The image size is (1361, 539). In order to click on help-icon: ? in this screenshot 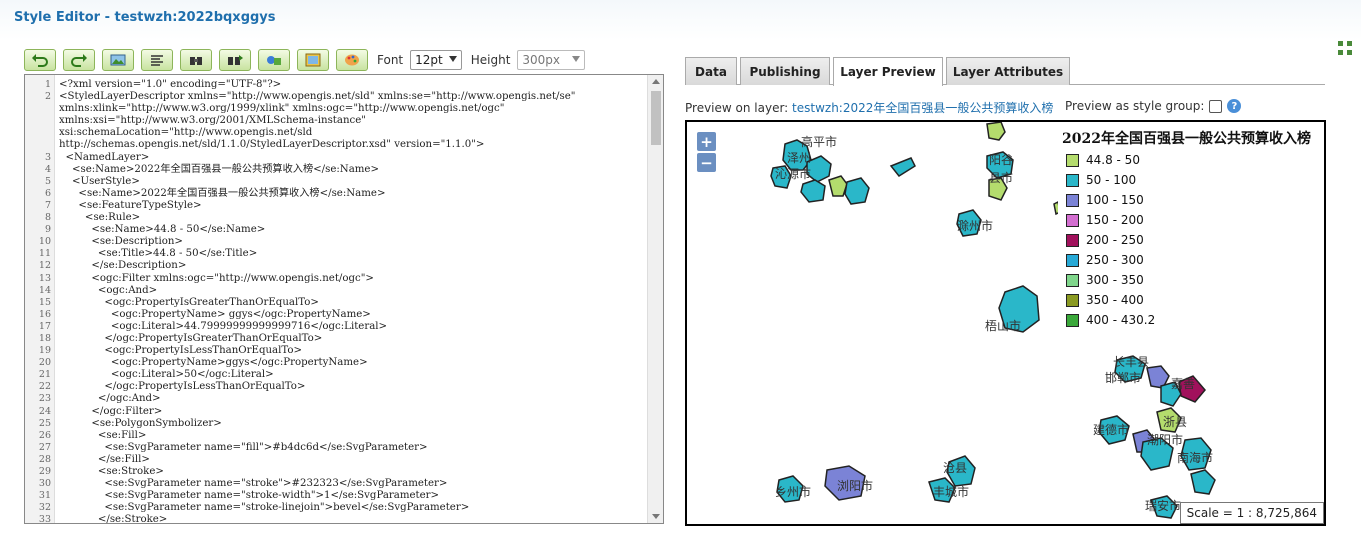, I will do `click(1234, 106)`.